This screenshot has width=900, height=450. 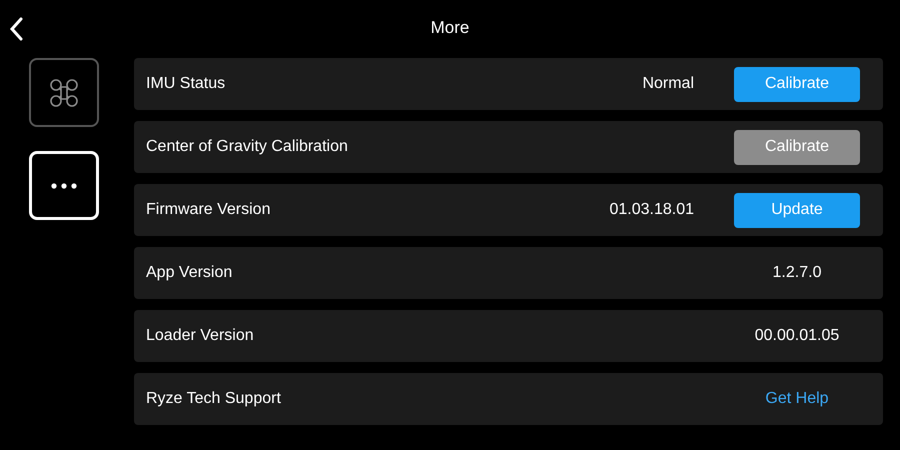 I want to click on drone-tab, so click(x=64, y=92).